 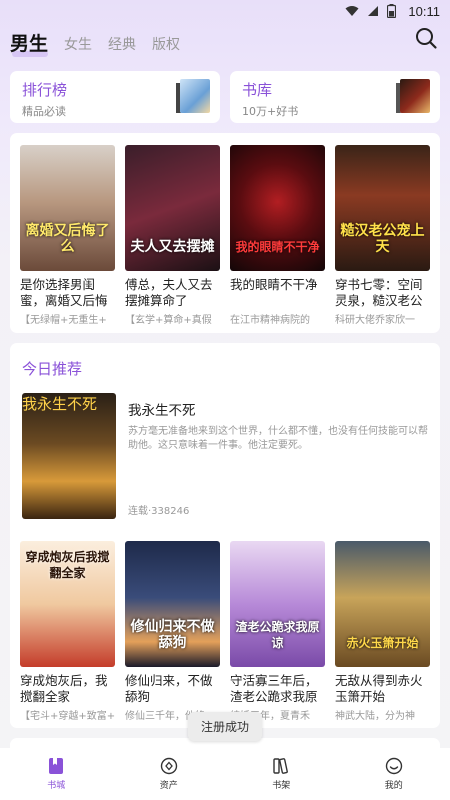 I want to click on book-item: 赤火玉箫开始 无敌从得到赤火玉箫开始 神武大陆，分为神, so click(x=382, y=631).